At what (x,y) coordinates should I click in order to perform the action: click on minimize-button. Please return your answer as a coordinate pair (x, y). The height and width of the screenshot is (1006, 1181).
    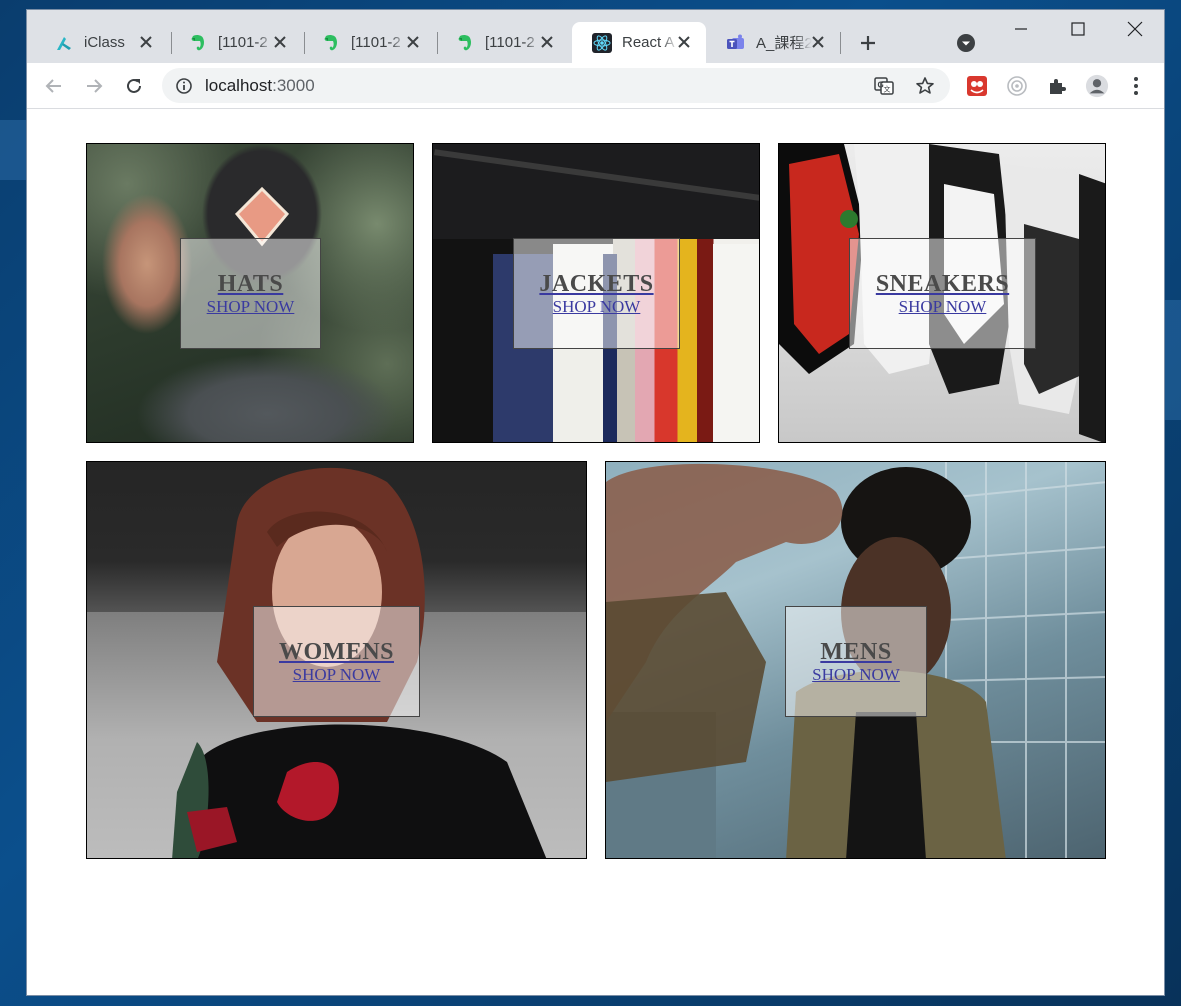
    Looking at the image, I should click on (1021, 29).